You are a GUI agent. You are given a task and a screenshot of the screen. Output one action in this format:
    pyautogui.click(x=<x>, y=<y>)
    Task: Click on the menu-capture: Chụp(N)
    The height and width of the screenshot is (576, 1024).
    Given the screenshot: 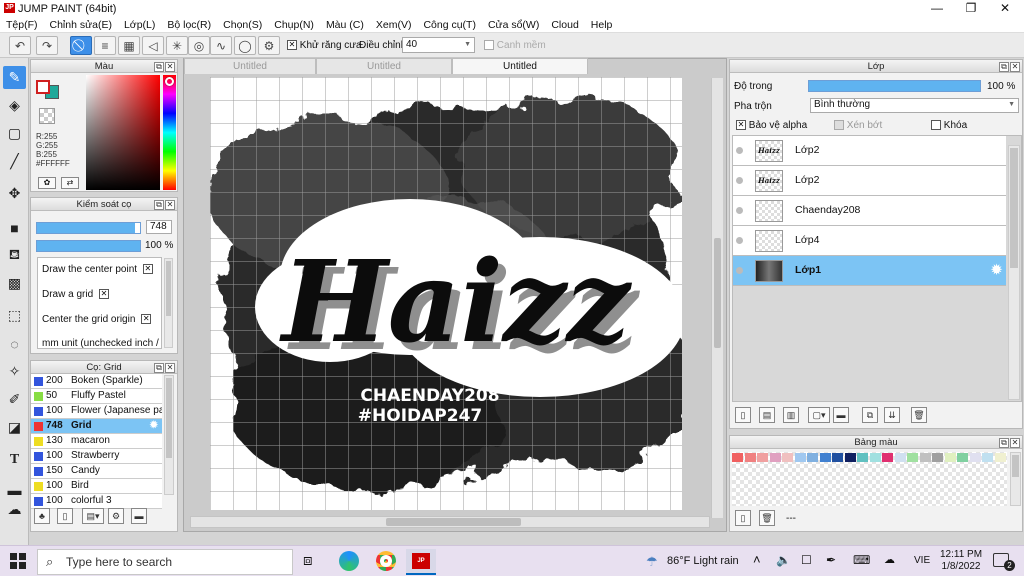 What is the action you would take?
    pyautogui.click(x=294, y=25)
    